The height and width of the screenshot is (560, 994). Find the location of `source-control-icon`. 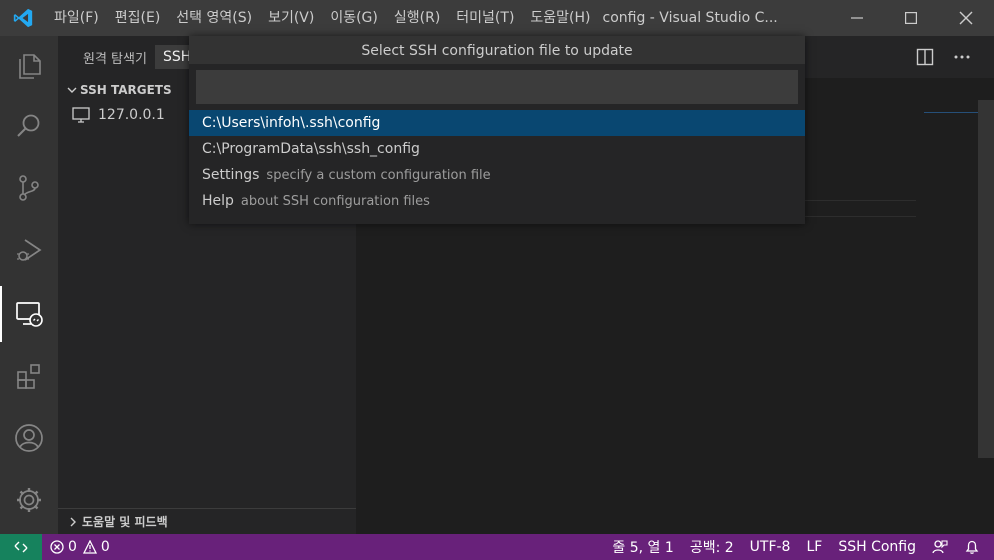

source-control-icon is located at coordinates (29, 188).